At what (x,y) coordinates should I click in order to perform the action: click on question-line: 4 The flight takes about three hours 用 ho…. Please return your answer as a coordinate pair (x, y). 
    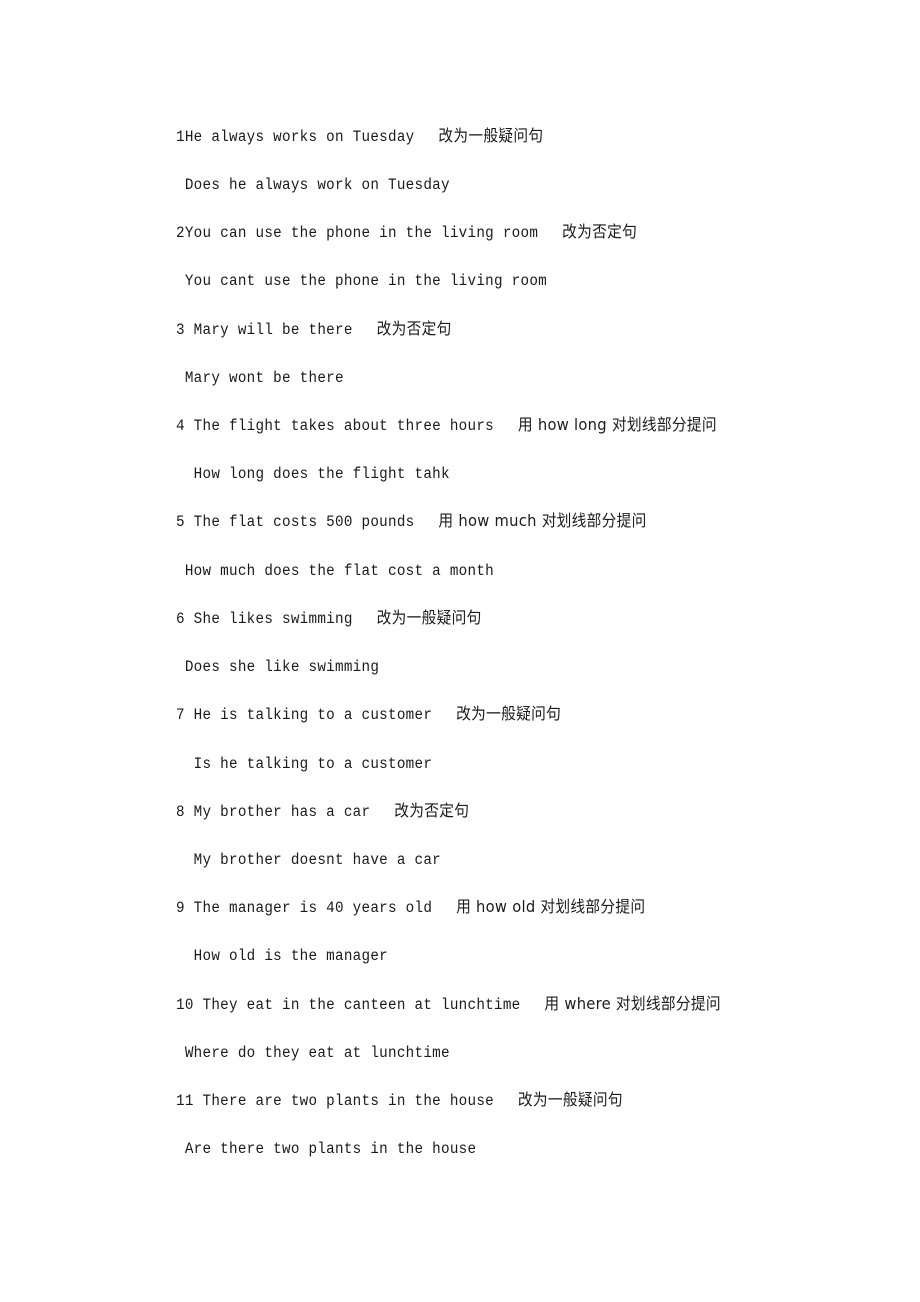
    Looking at the image, I should click on (446, 425).